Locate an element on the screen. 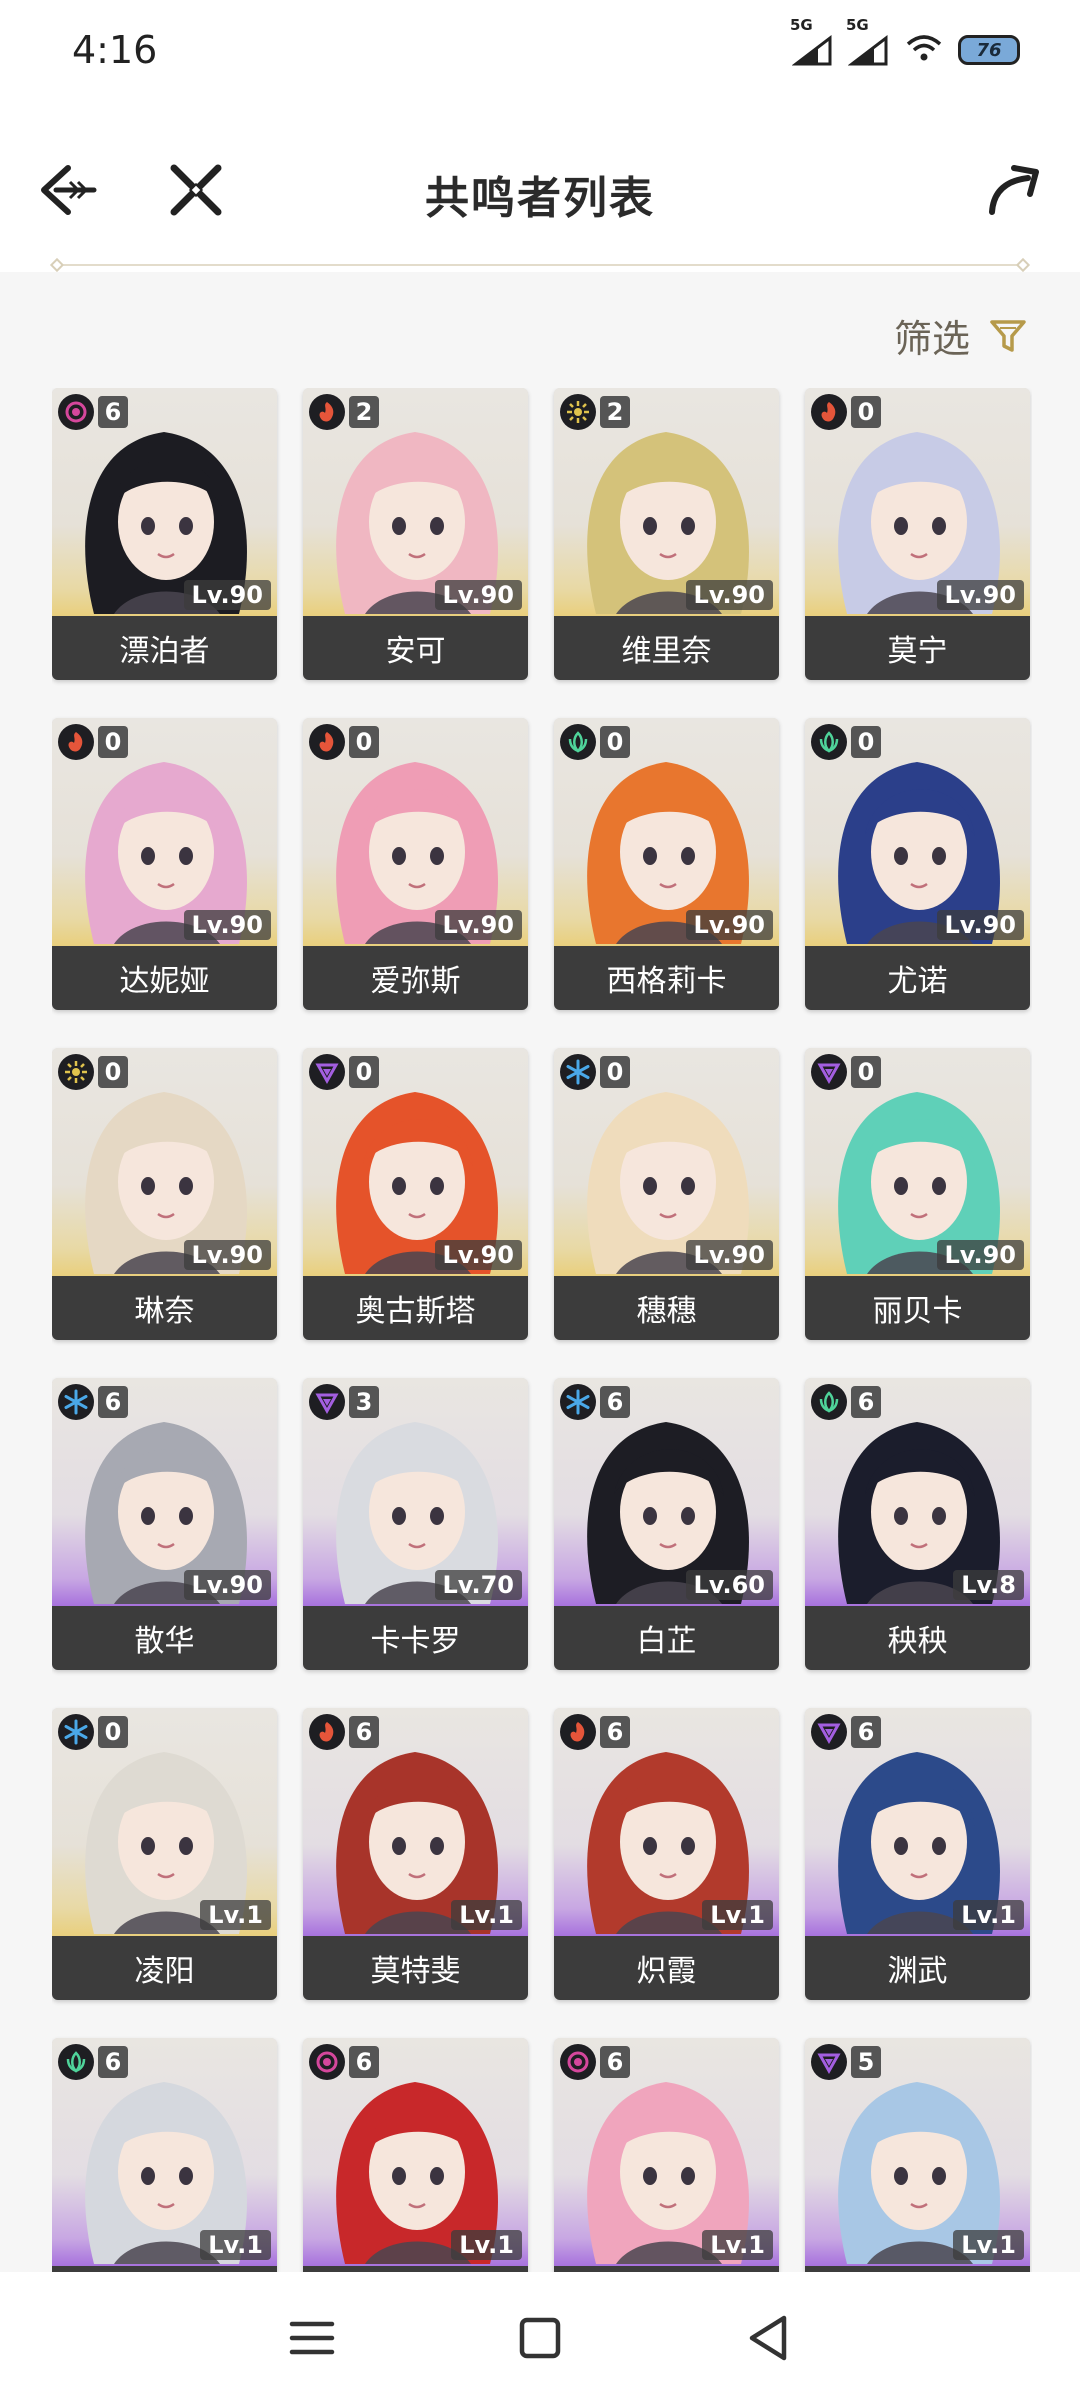 This screenshot has height=2400, width=1080. character-card: 0 Lv.90 琳奈 is located at coordinates (164, 1194).